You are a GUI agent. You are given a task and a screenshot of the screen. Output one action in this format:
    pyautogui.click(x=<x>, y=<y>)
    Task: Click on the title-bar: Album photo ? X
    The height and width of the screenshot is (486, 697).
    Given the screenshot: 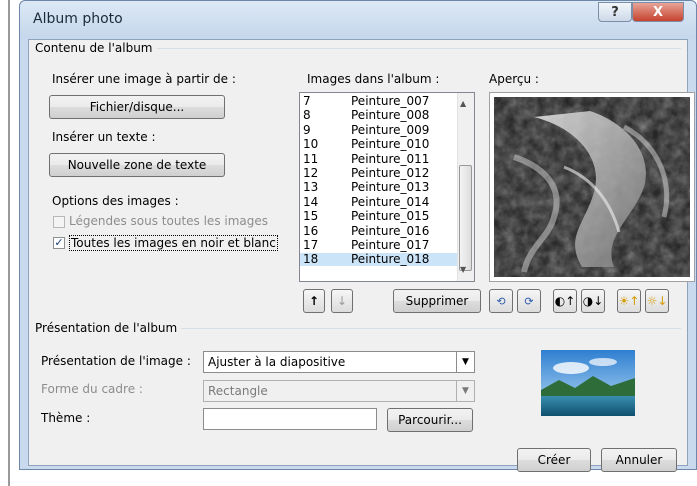 What is the action you would take?
    pyautogui.click(x=358, y=20)
    